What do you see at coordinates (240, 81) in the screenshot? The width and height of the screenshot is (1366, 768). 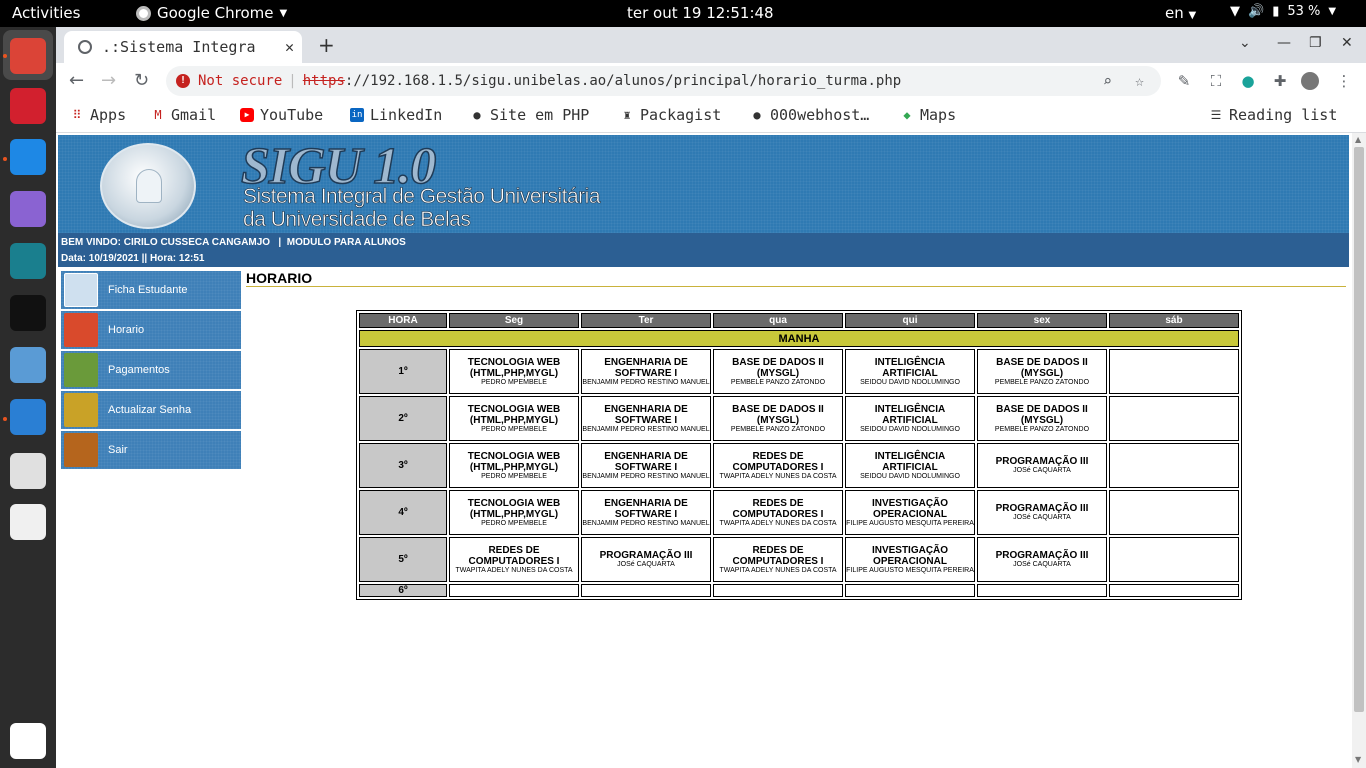 I see `not-secure-label: Not secure` at bounding box center [240, 81].